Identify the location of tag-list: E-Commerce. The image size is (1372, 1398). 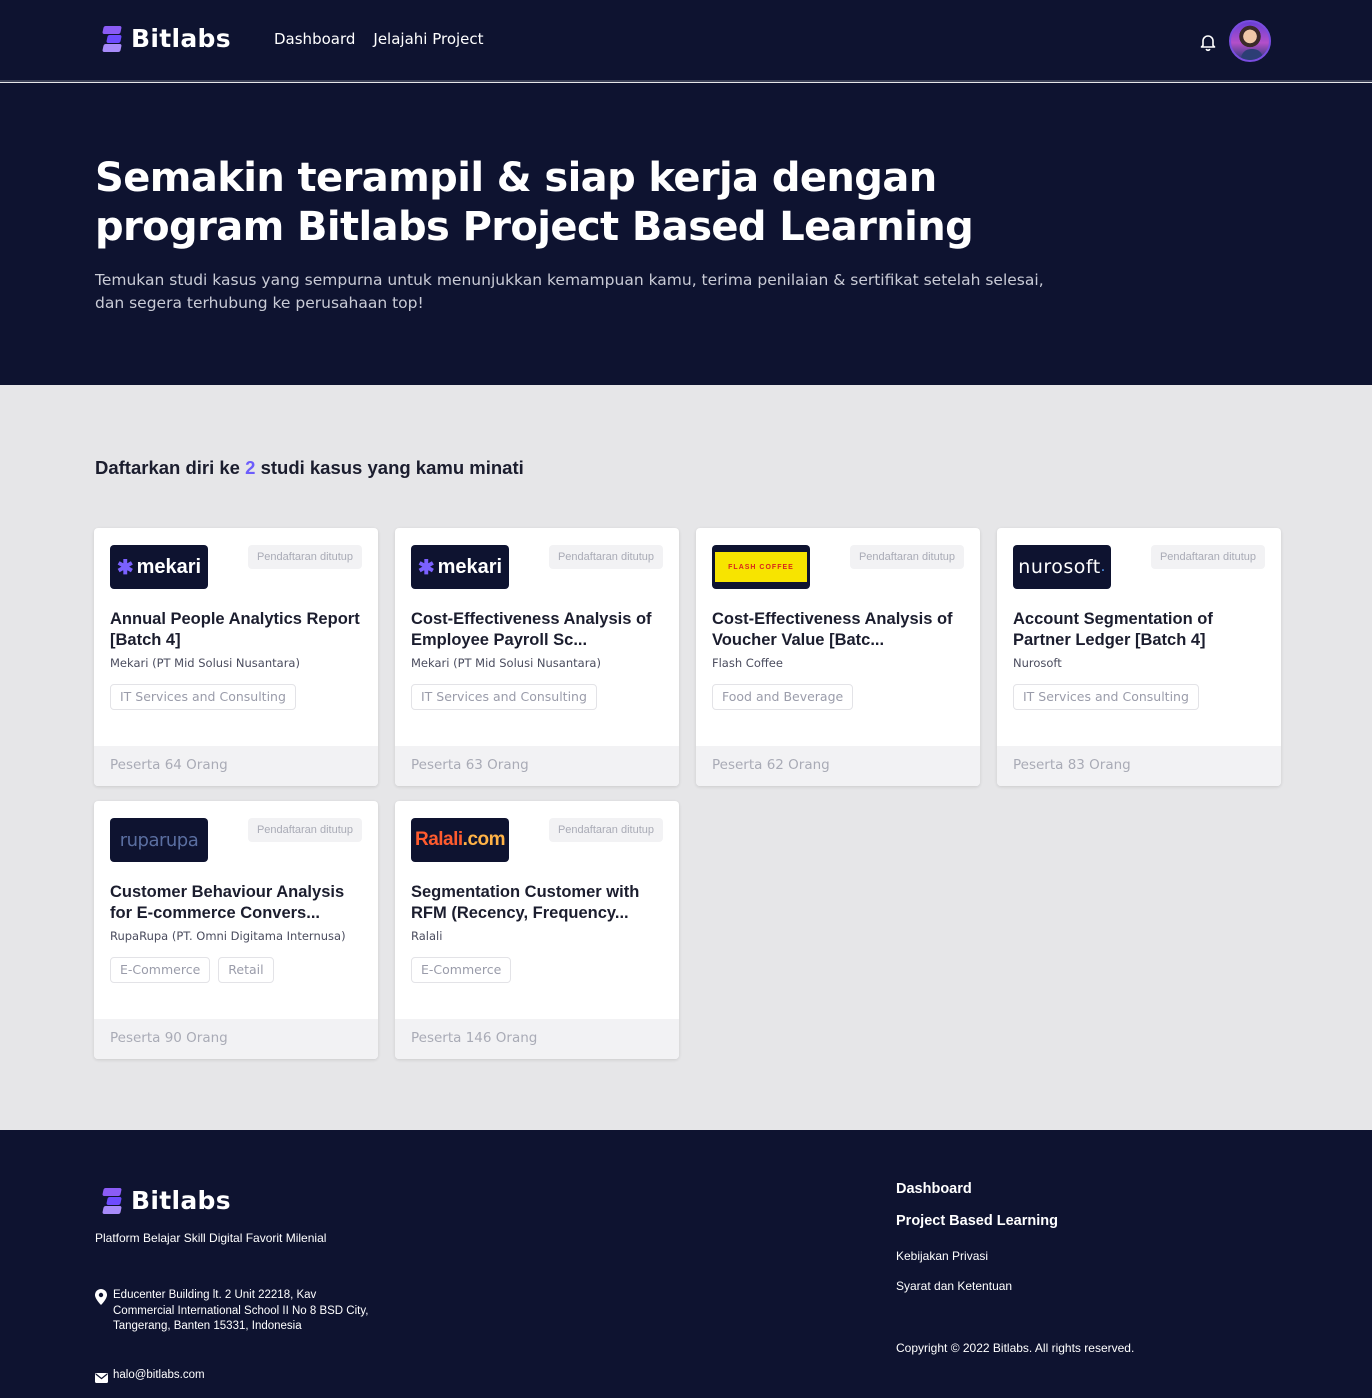
(461, 970).